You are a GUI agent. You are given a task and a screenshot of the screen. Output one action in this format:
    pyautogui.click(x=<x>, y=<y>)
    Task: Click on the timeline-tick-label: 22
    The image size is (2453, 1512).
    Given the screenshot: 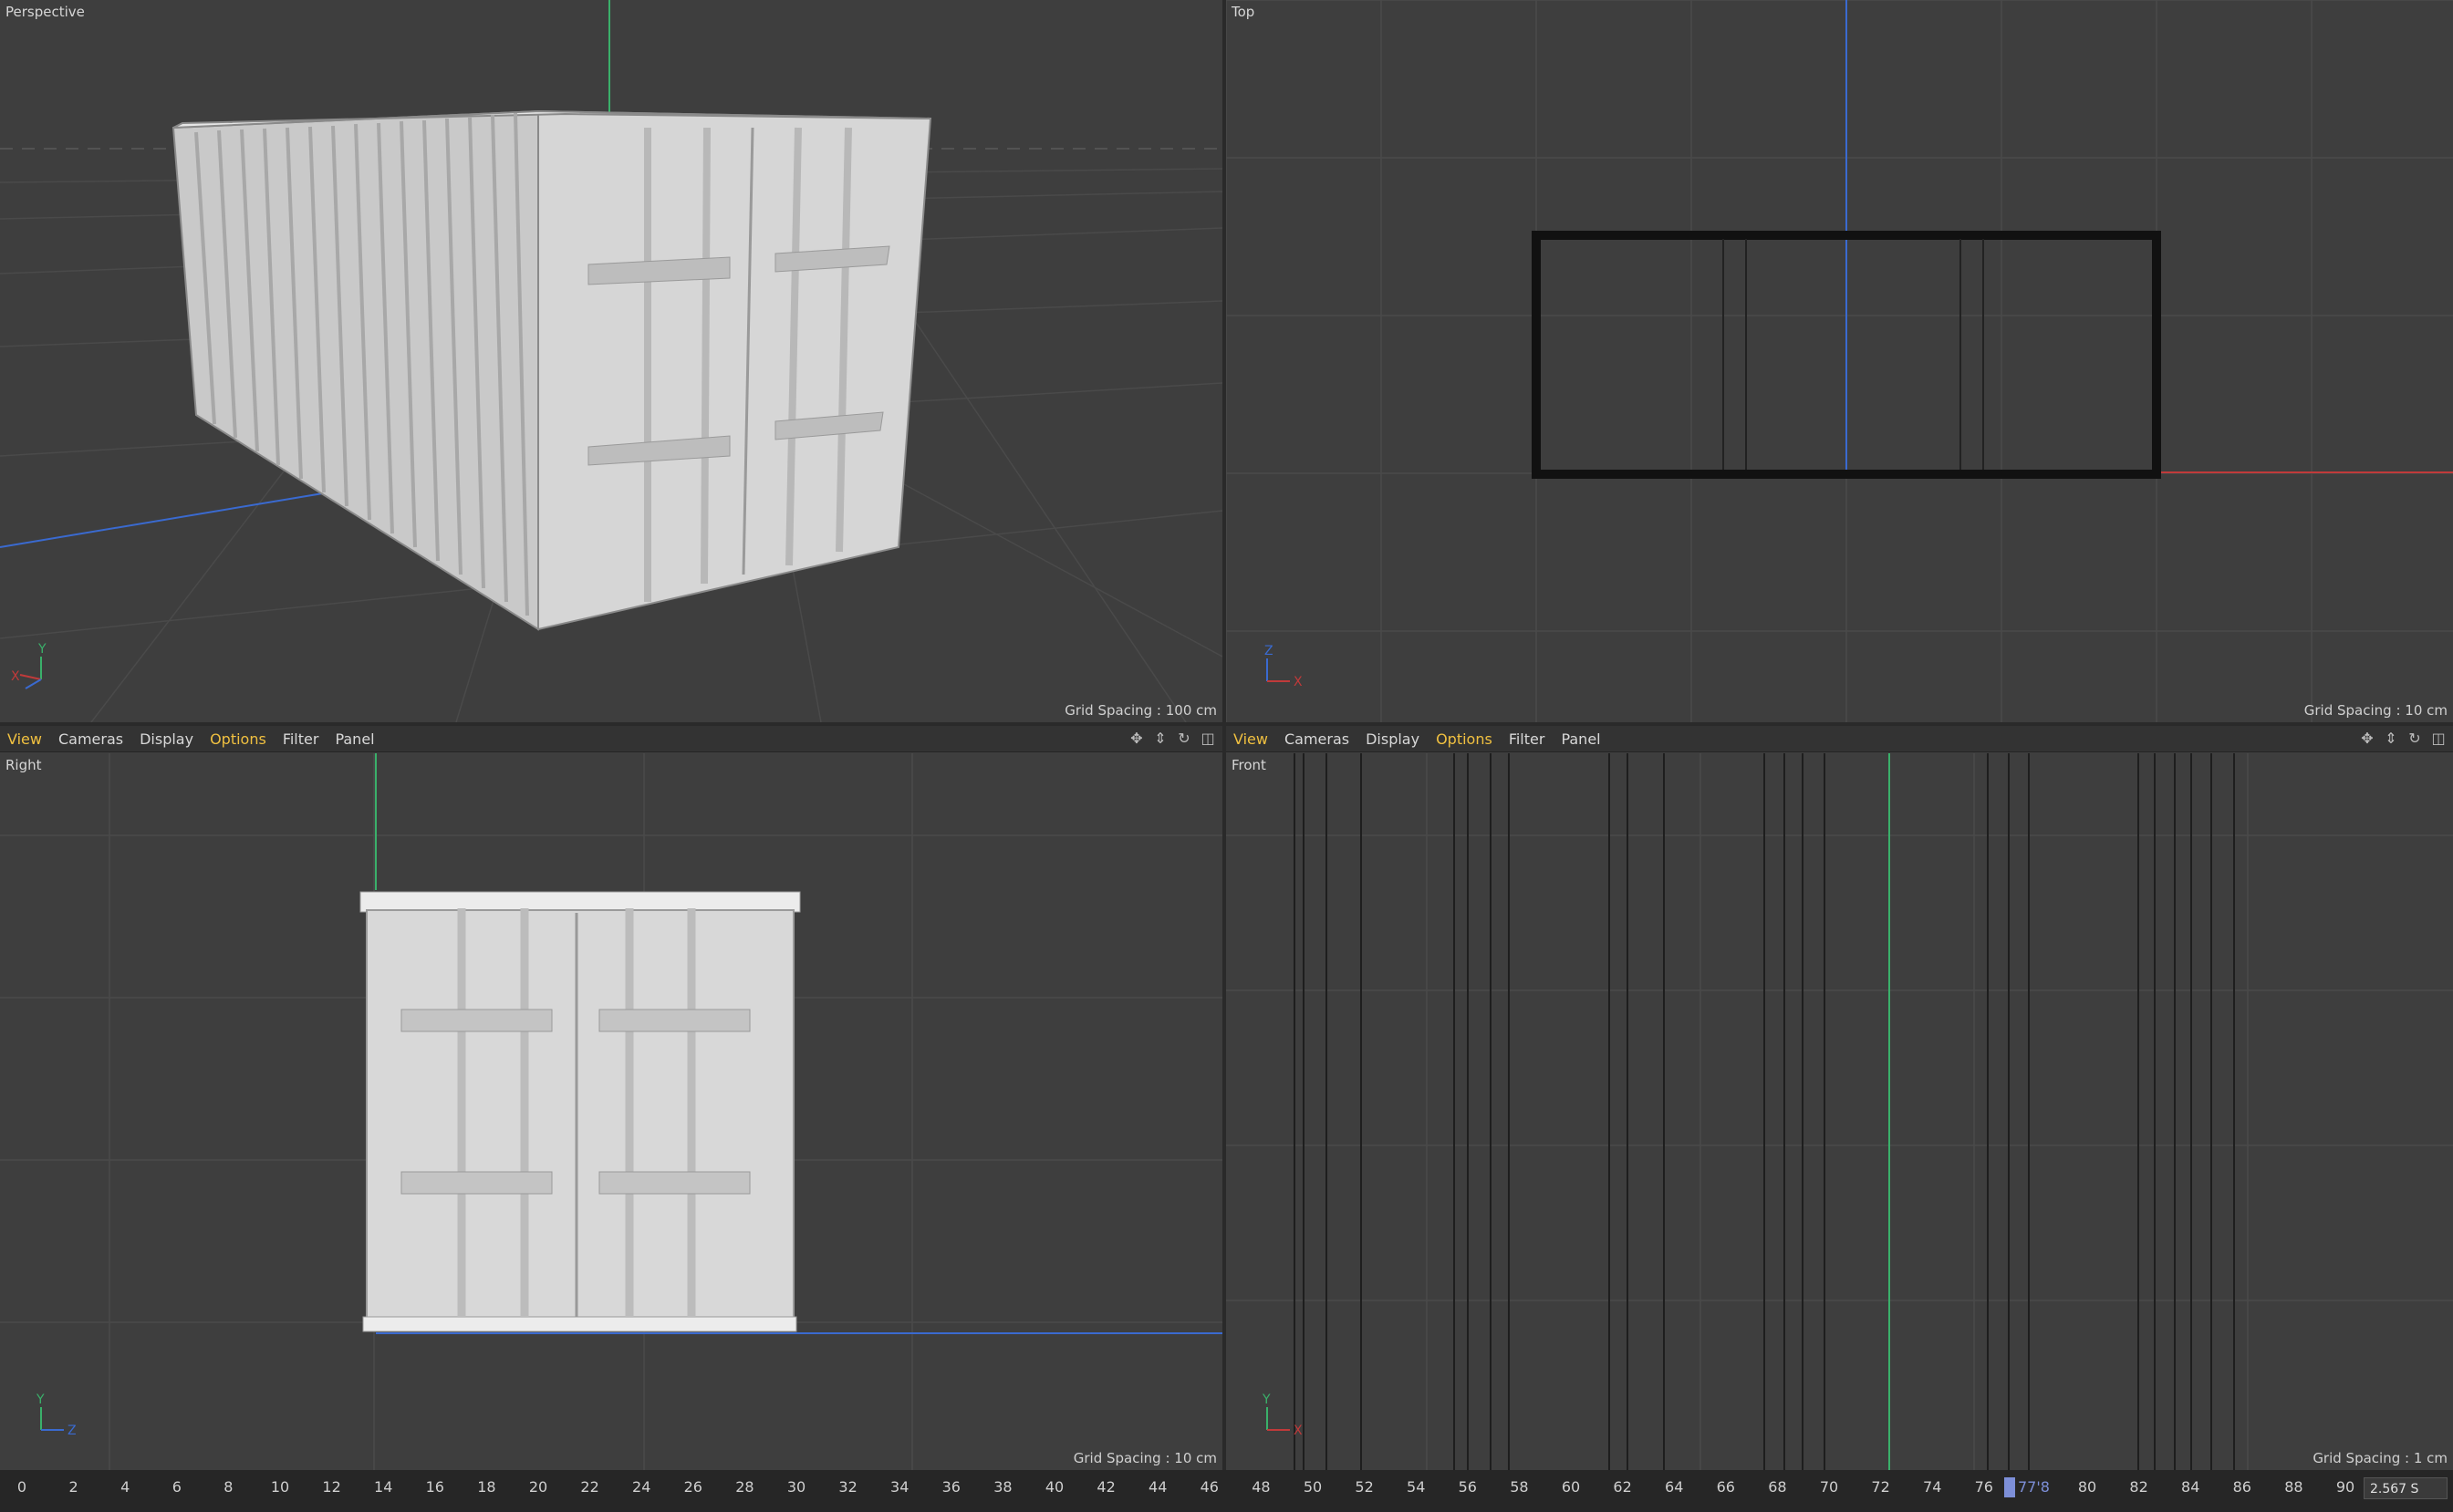 What is the action you would take?
    pyautogui.click(x=589, y=1487)
    